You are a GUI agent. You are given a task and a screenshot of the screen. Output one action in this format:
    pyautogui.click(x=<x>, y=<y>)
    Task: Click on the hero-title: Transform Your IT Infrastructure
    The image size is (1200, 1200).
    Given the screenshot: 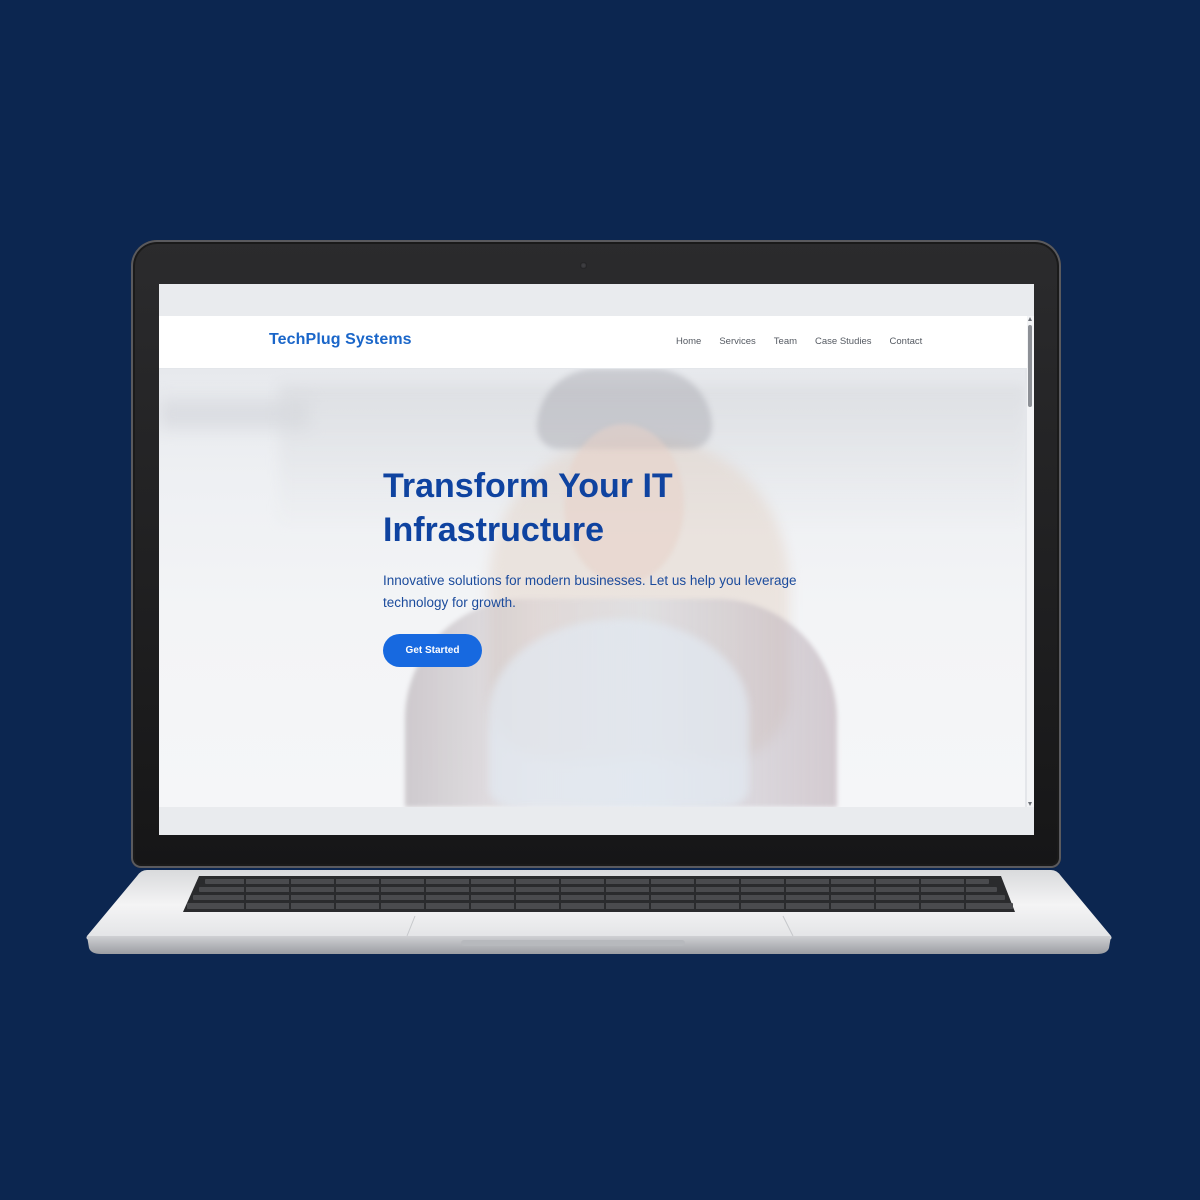 What is the action you would take?
    pyautogui.click(x=528, y=508)
    